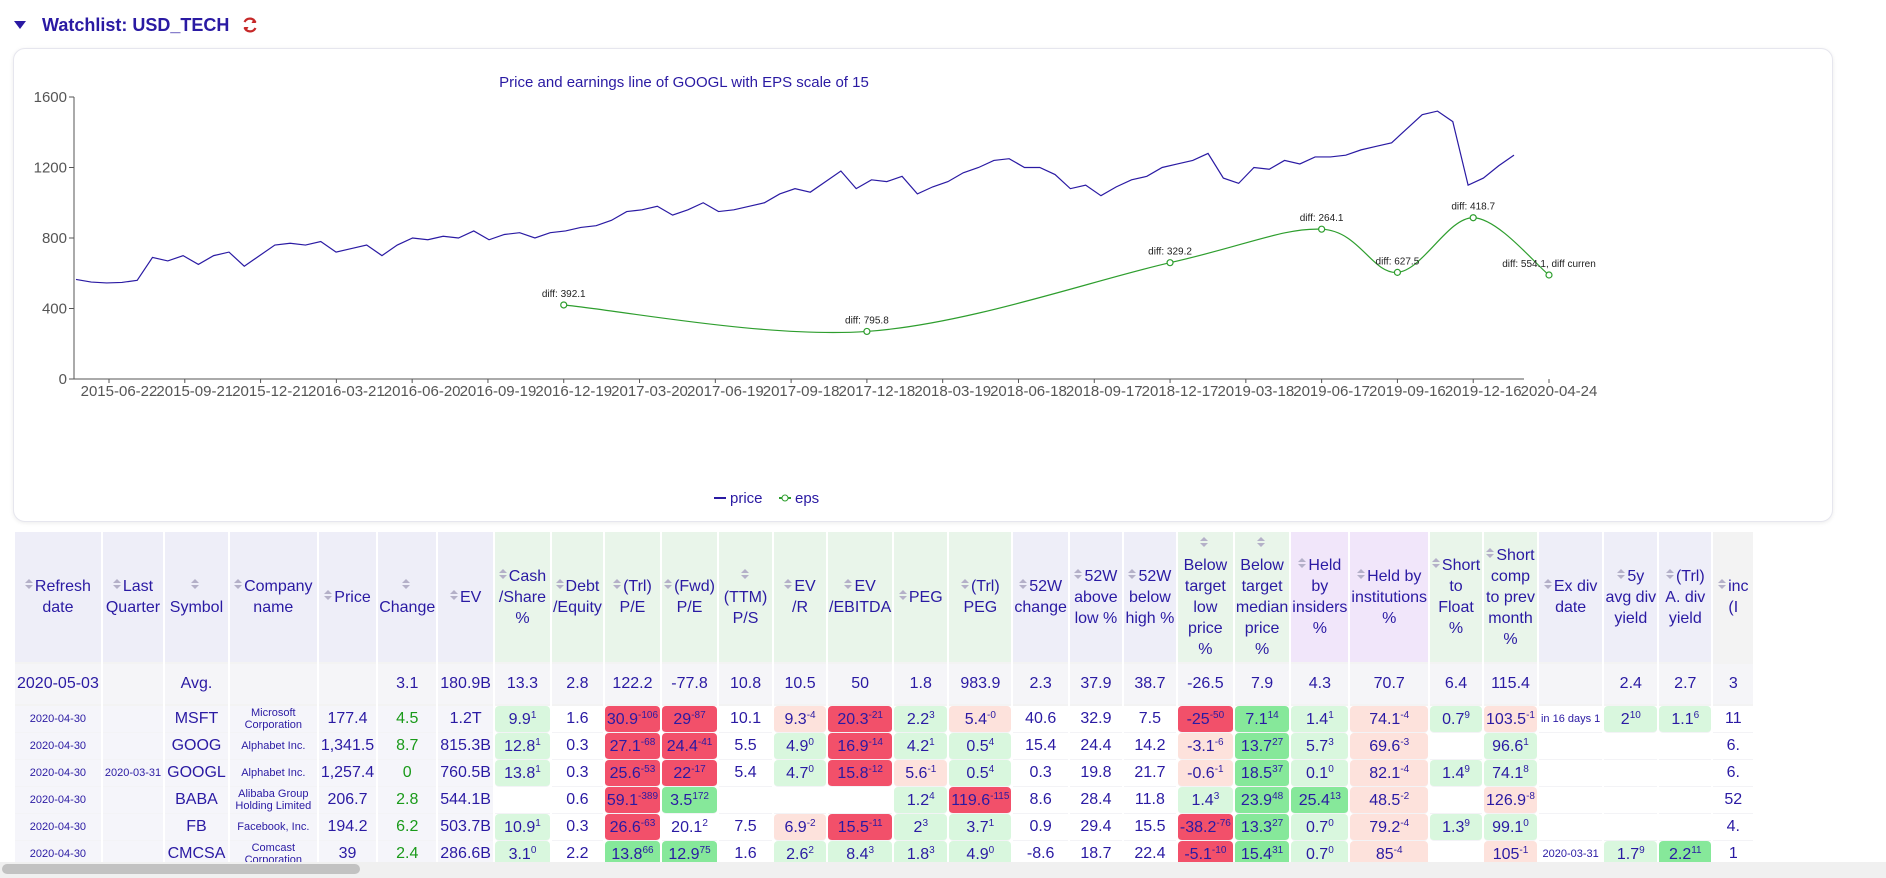 The width and height of the screenshot is (1886, 878). What do you see at coordinates (1733, 597) in the screenshot?
I see `column-header: inc (I` at bounding box center [1733, 597].